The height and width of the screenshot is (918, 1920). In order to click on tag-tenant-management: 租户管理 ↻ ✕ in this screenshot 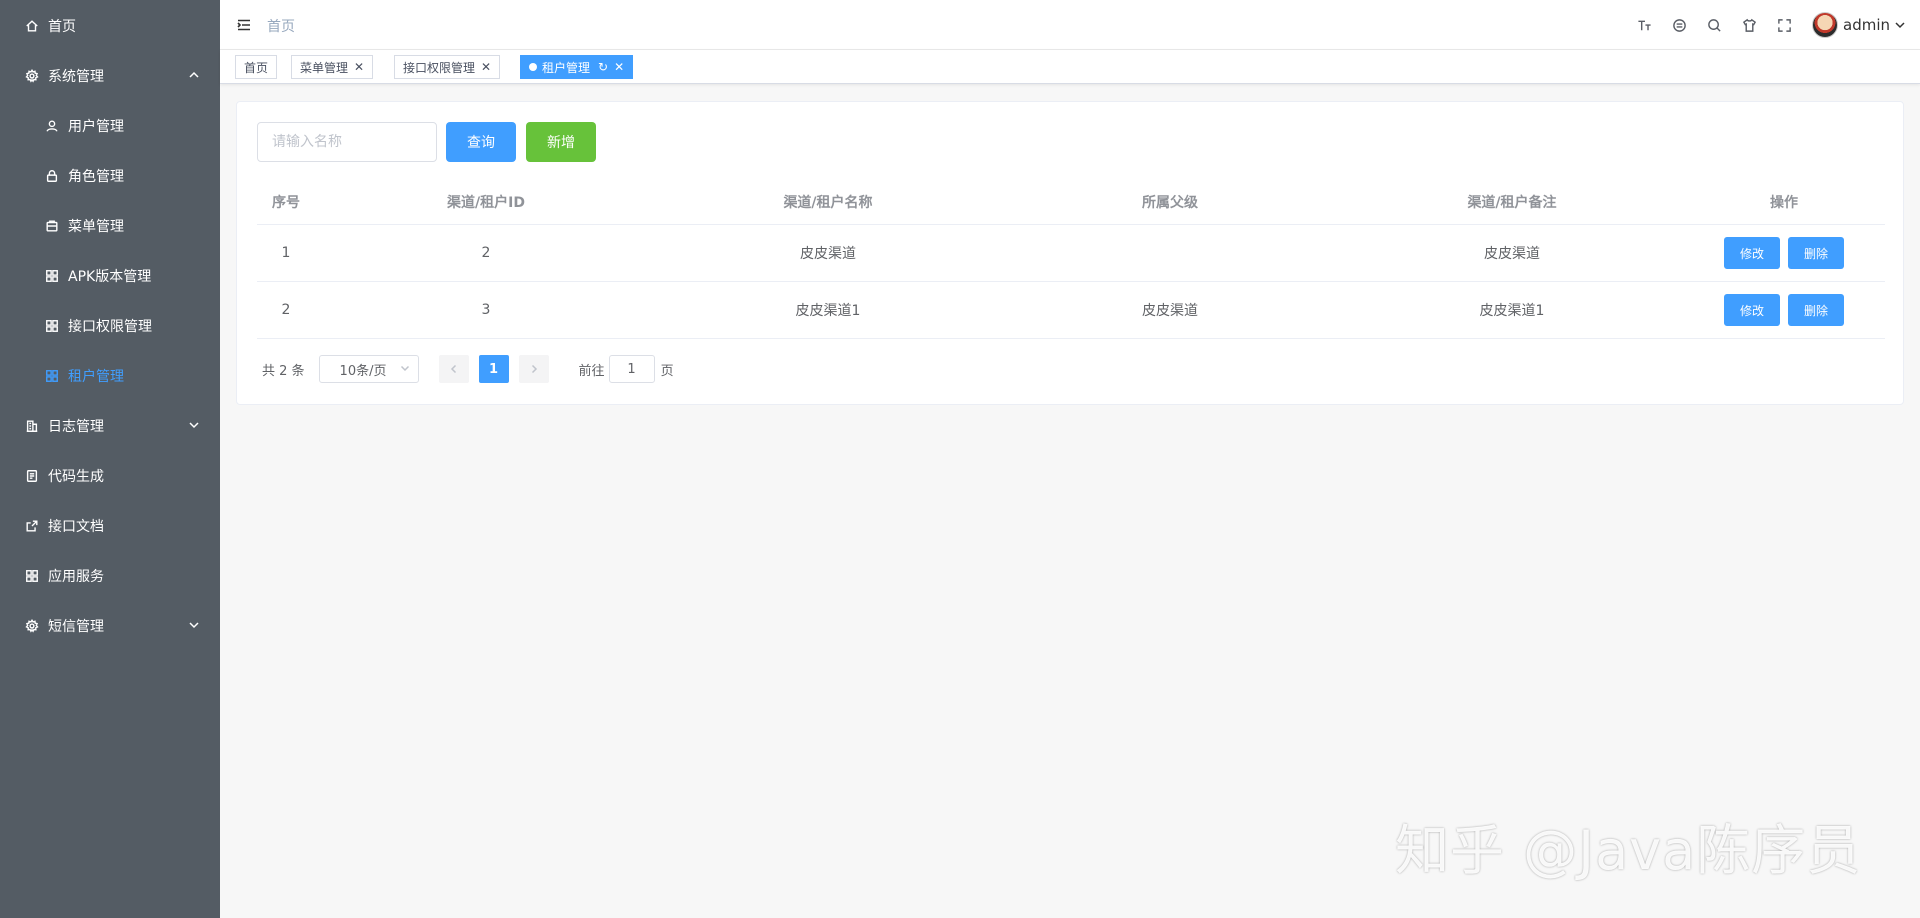, I will do `click(577, 67)`.